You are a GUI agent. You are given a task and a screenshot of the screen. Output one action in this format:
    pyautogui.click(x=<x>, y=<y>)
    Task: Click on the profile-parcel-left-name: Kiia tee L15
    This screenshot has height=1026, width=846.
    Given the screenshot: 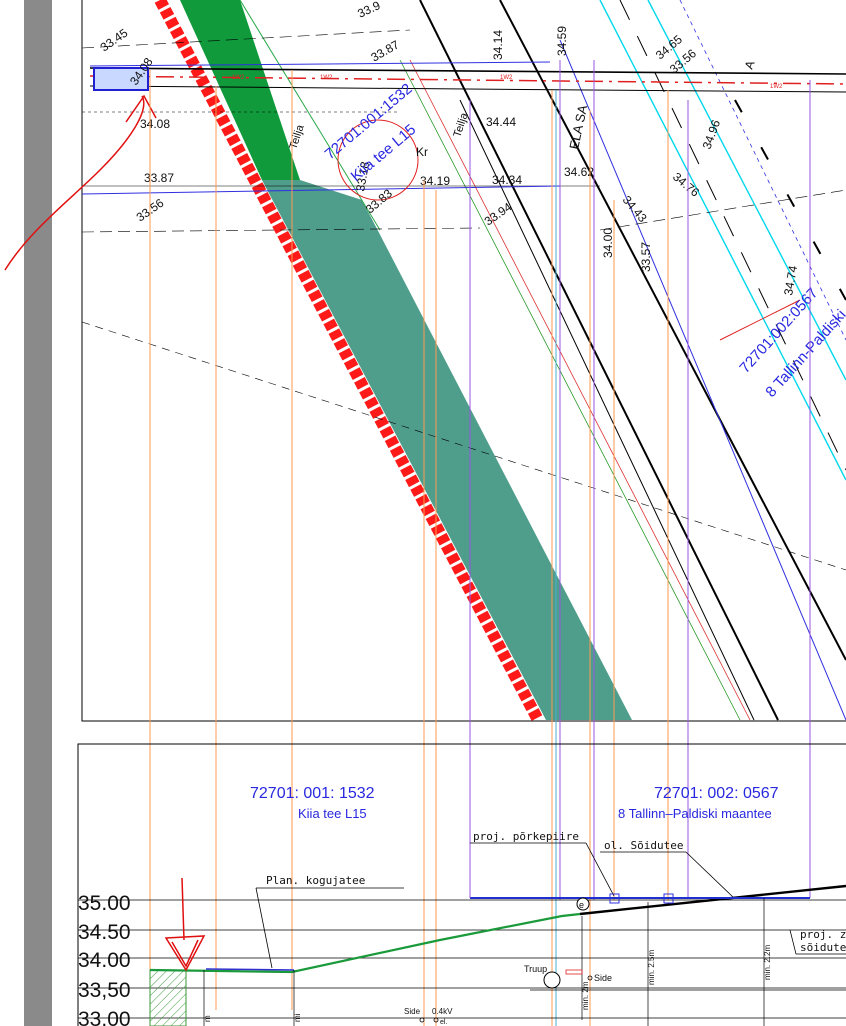 What is the action you would take?
    pyautogui.click(x=332, y=813)
    